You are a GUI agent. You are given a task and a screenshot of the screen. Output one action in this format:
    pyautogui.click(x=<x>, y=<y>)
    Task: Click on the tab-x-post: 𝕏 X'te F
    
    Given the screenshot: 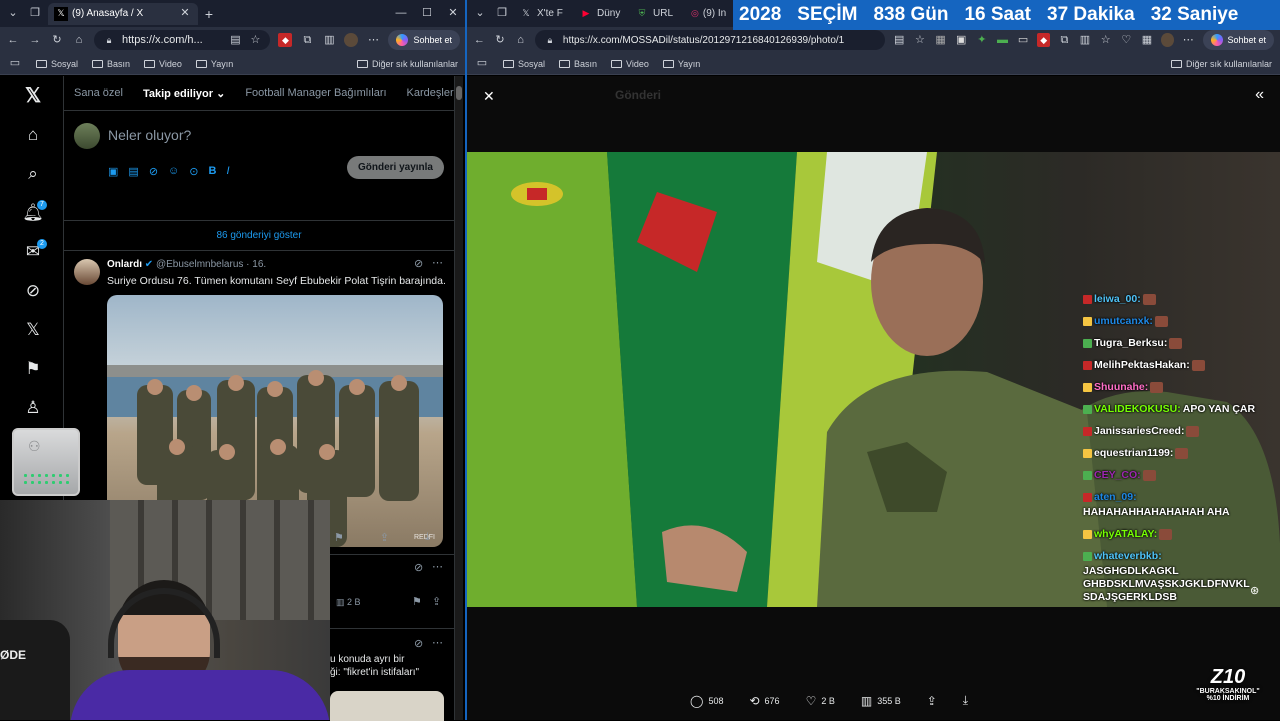 What is the action you would take?
    pyautogui.click(x=543, y=14)
    